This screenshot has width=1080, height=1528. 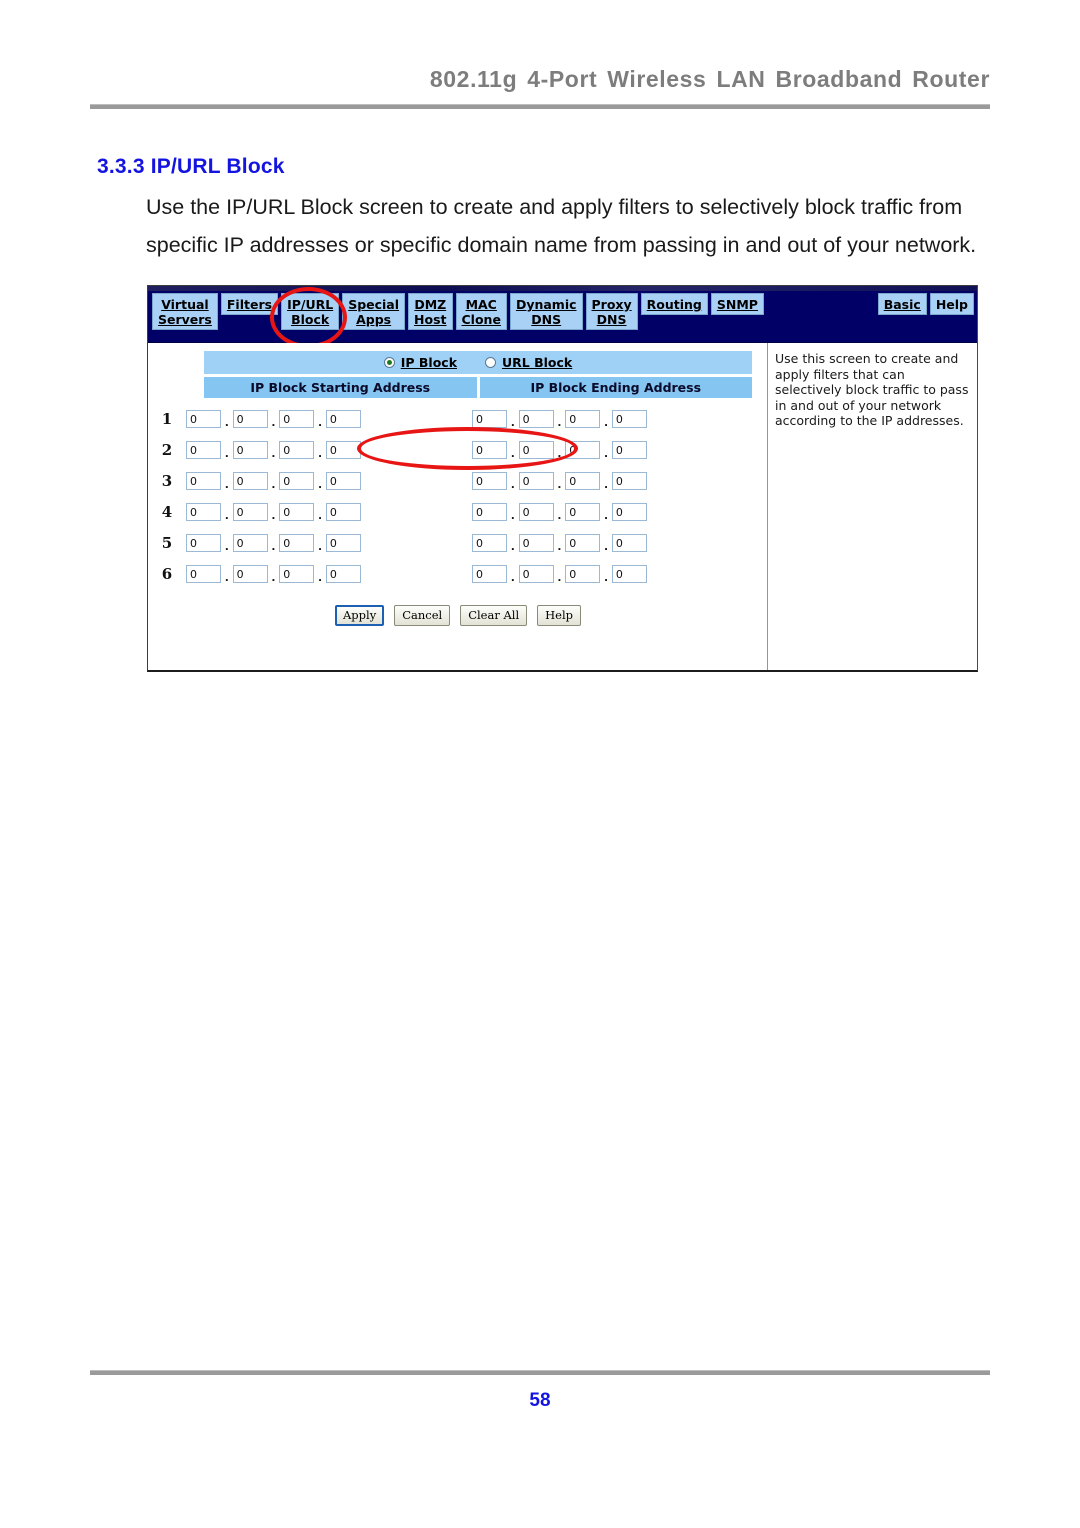 What do you see at coordinates (422, 615) in the screenshot?
I see `cancel-button: Cancel` at bounding box center [422, 615].